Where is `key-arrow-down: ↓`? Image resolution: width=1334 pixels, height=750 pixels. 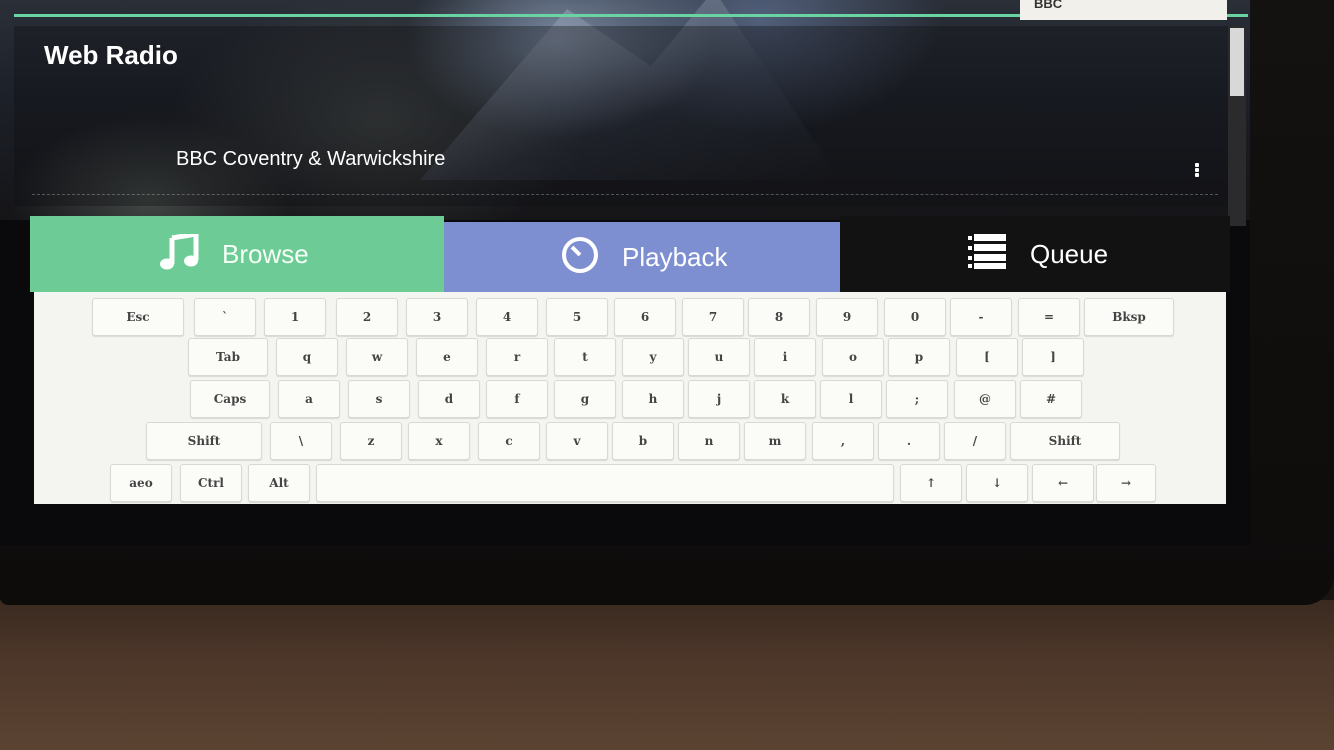
key-arrow-down: ↓ is located at coordinates (997, 483).